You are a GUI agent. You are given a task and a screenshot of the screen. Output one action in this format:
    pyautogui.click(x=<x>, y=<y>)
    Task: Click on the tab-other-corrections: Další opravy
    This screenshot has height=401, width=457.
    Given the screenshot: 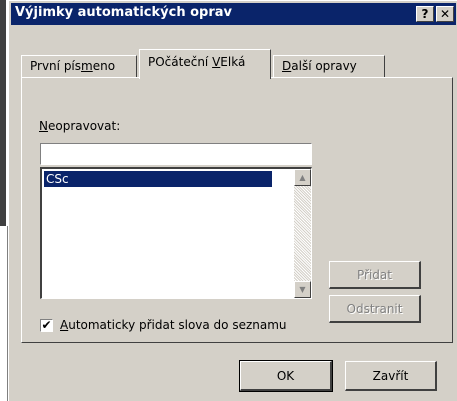 What is the action you would take?
    pyautogui.click(x=329, y=66)
    